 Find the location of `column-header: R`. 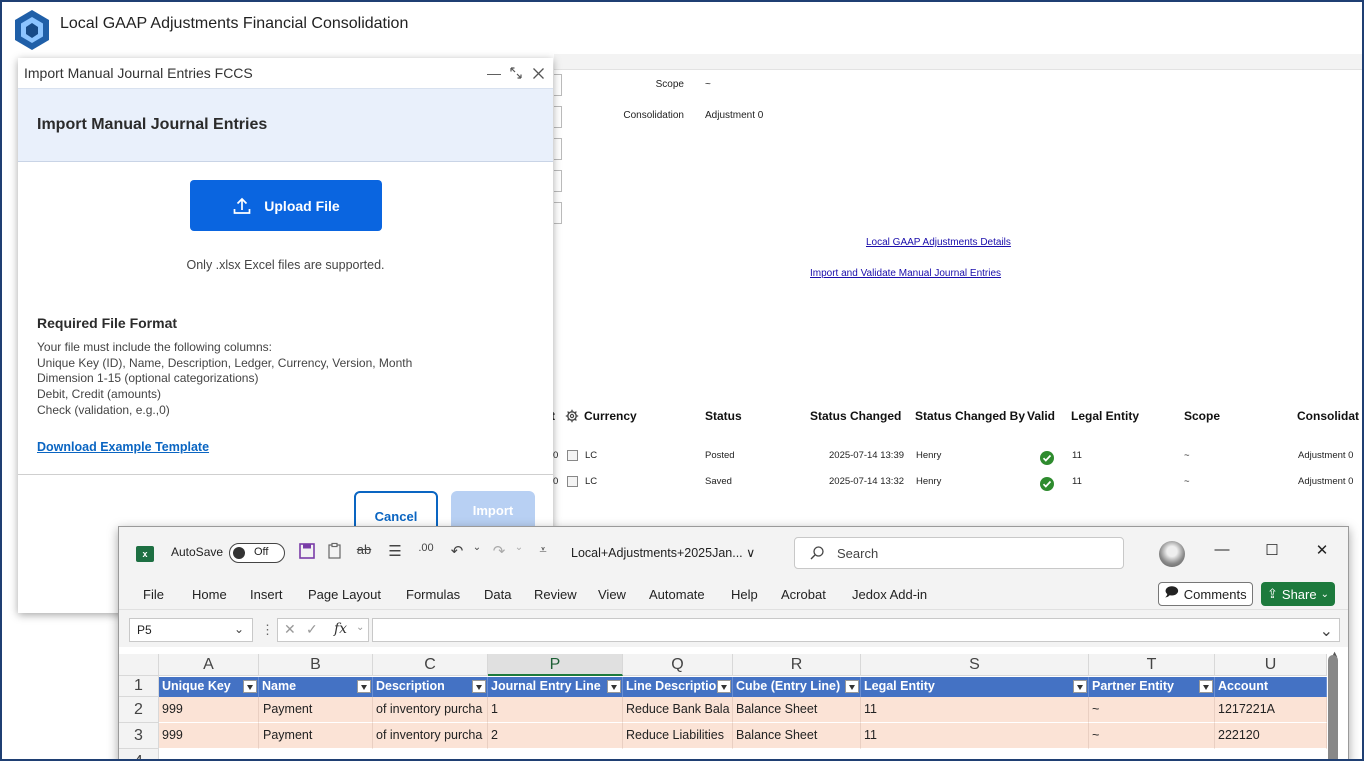

column-header: R is located at coordinates (797, 665).